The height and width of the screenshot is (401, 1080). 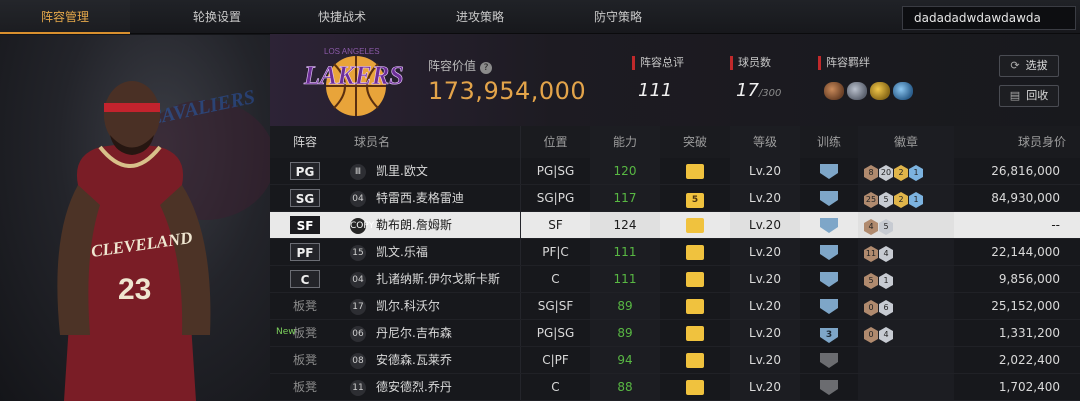 What do you see at coordinates (906, 306) in the screenshot?
I see `badge-cell: 06` at bounding box center [906, 306].